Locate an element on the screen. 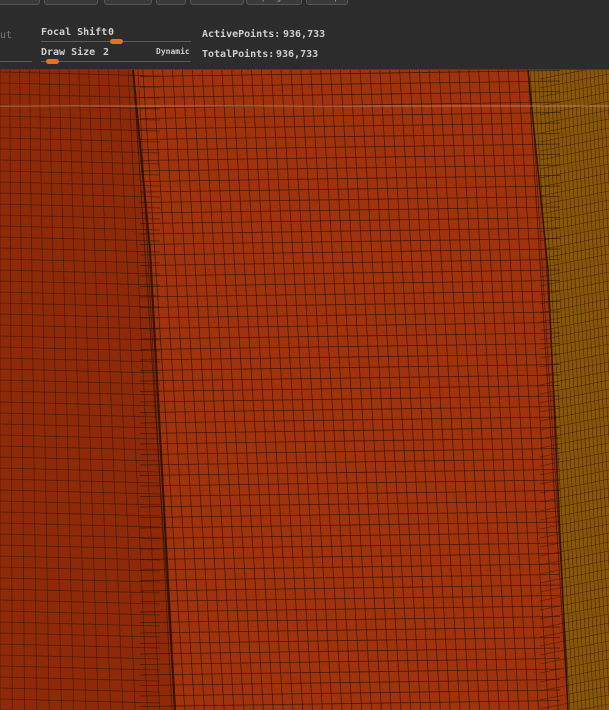 The image size is (609, 710). draw-size-track is located at coordinates (116, 61).